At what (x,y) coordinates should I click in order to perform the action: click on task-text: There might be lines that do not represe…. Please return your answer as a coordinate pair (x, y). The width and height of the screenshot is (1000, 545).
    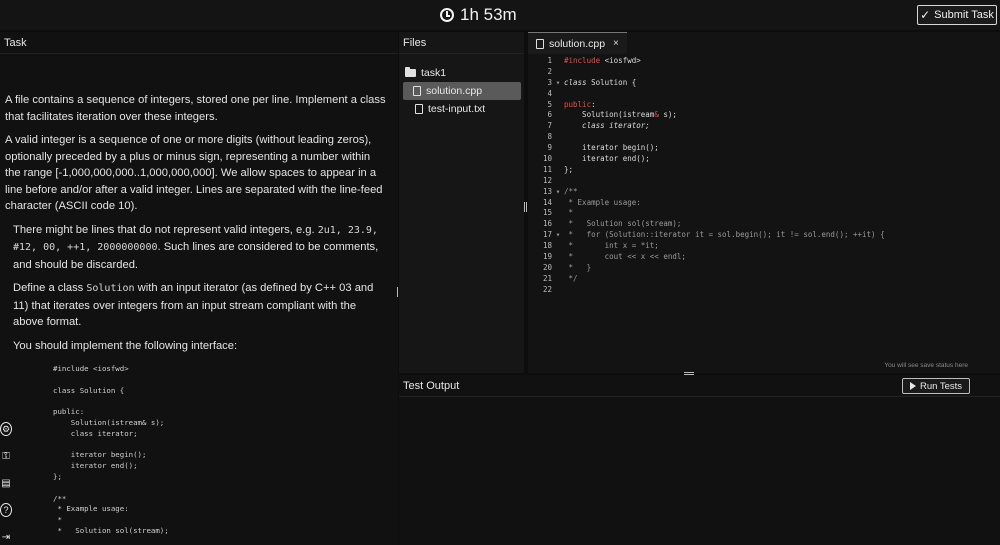
    Looking at the image, I should click on (165, 229).